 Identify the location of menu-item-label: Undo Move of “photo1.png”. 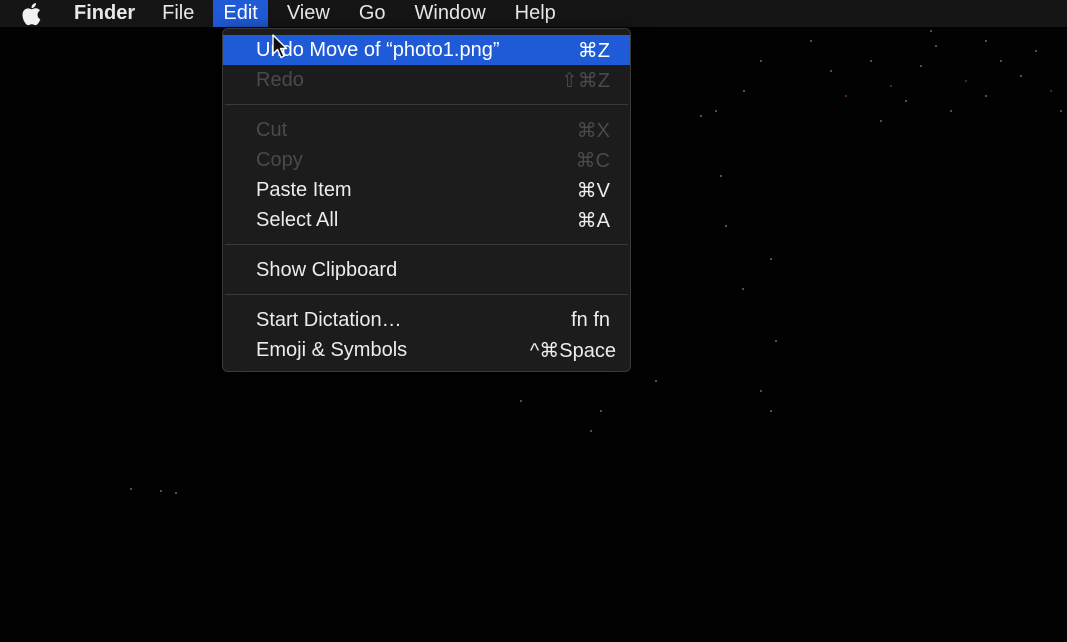
(378, 49).